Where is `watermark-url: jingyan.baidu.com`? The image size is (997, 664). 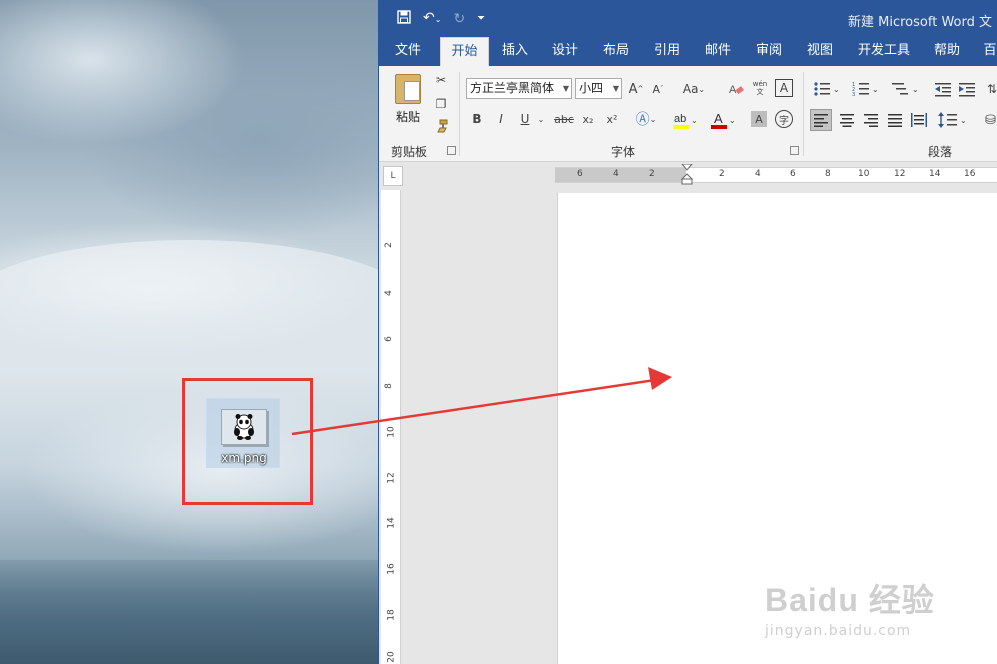 watermark-url: jingyan.baidu.com is located at coordinates (838, 631).